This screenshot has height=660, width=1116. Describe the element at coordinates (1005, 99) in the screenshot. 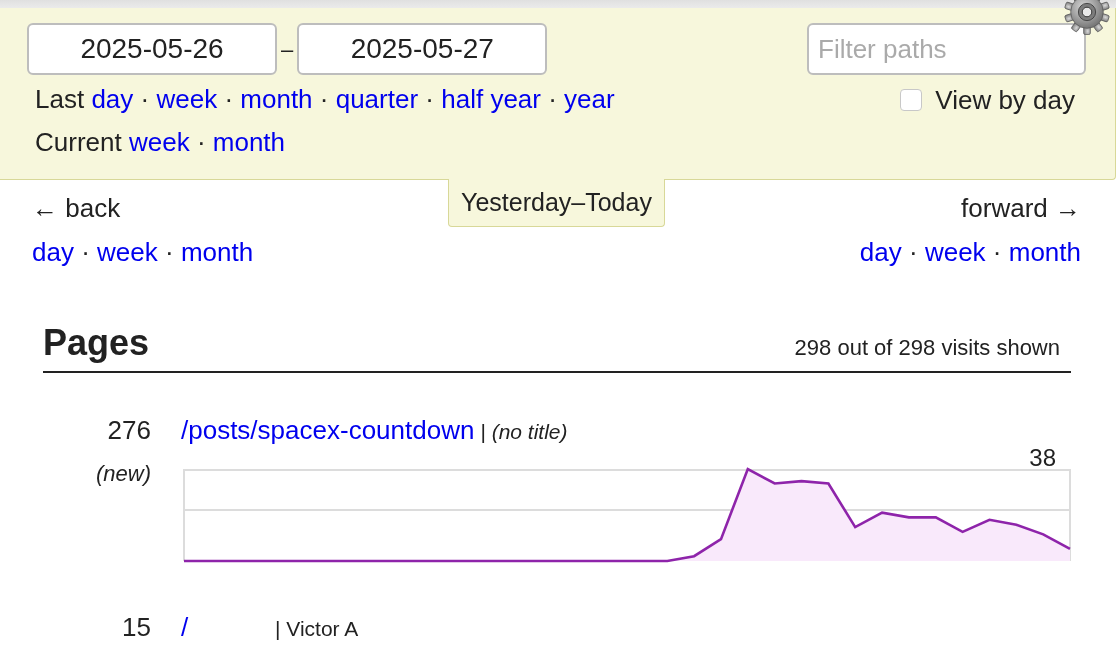

I see `checkbox-label: View by day` at that location.